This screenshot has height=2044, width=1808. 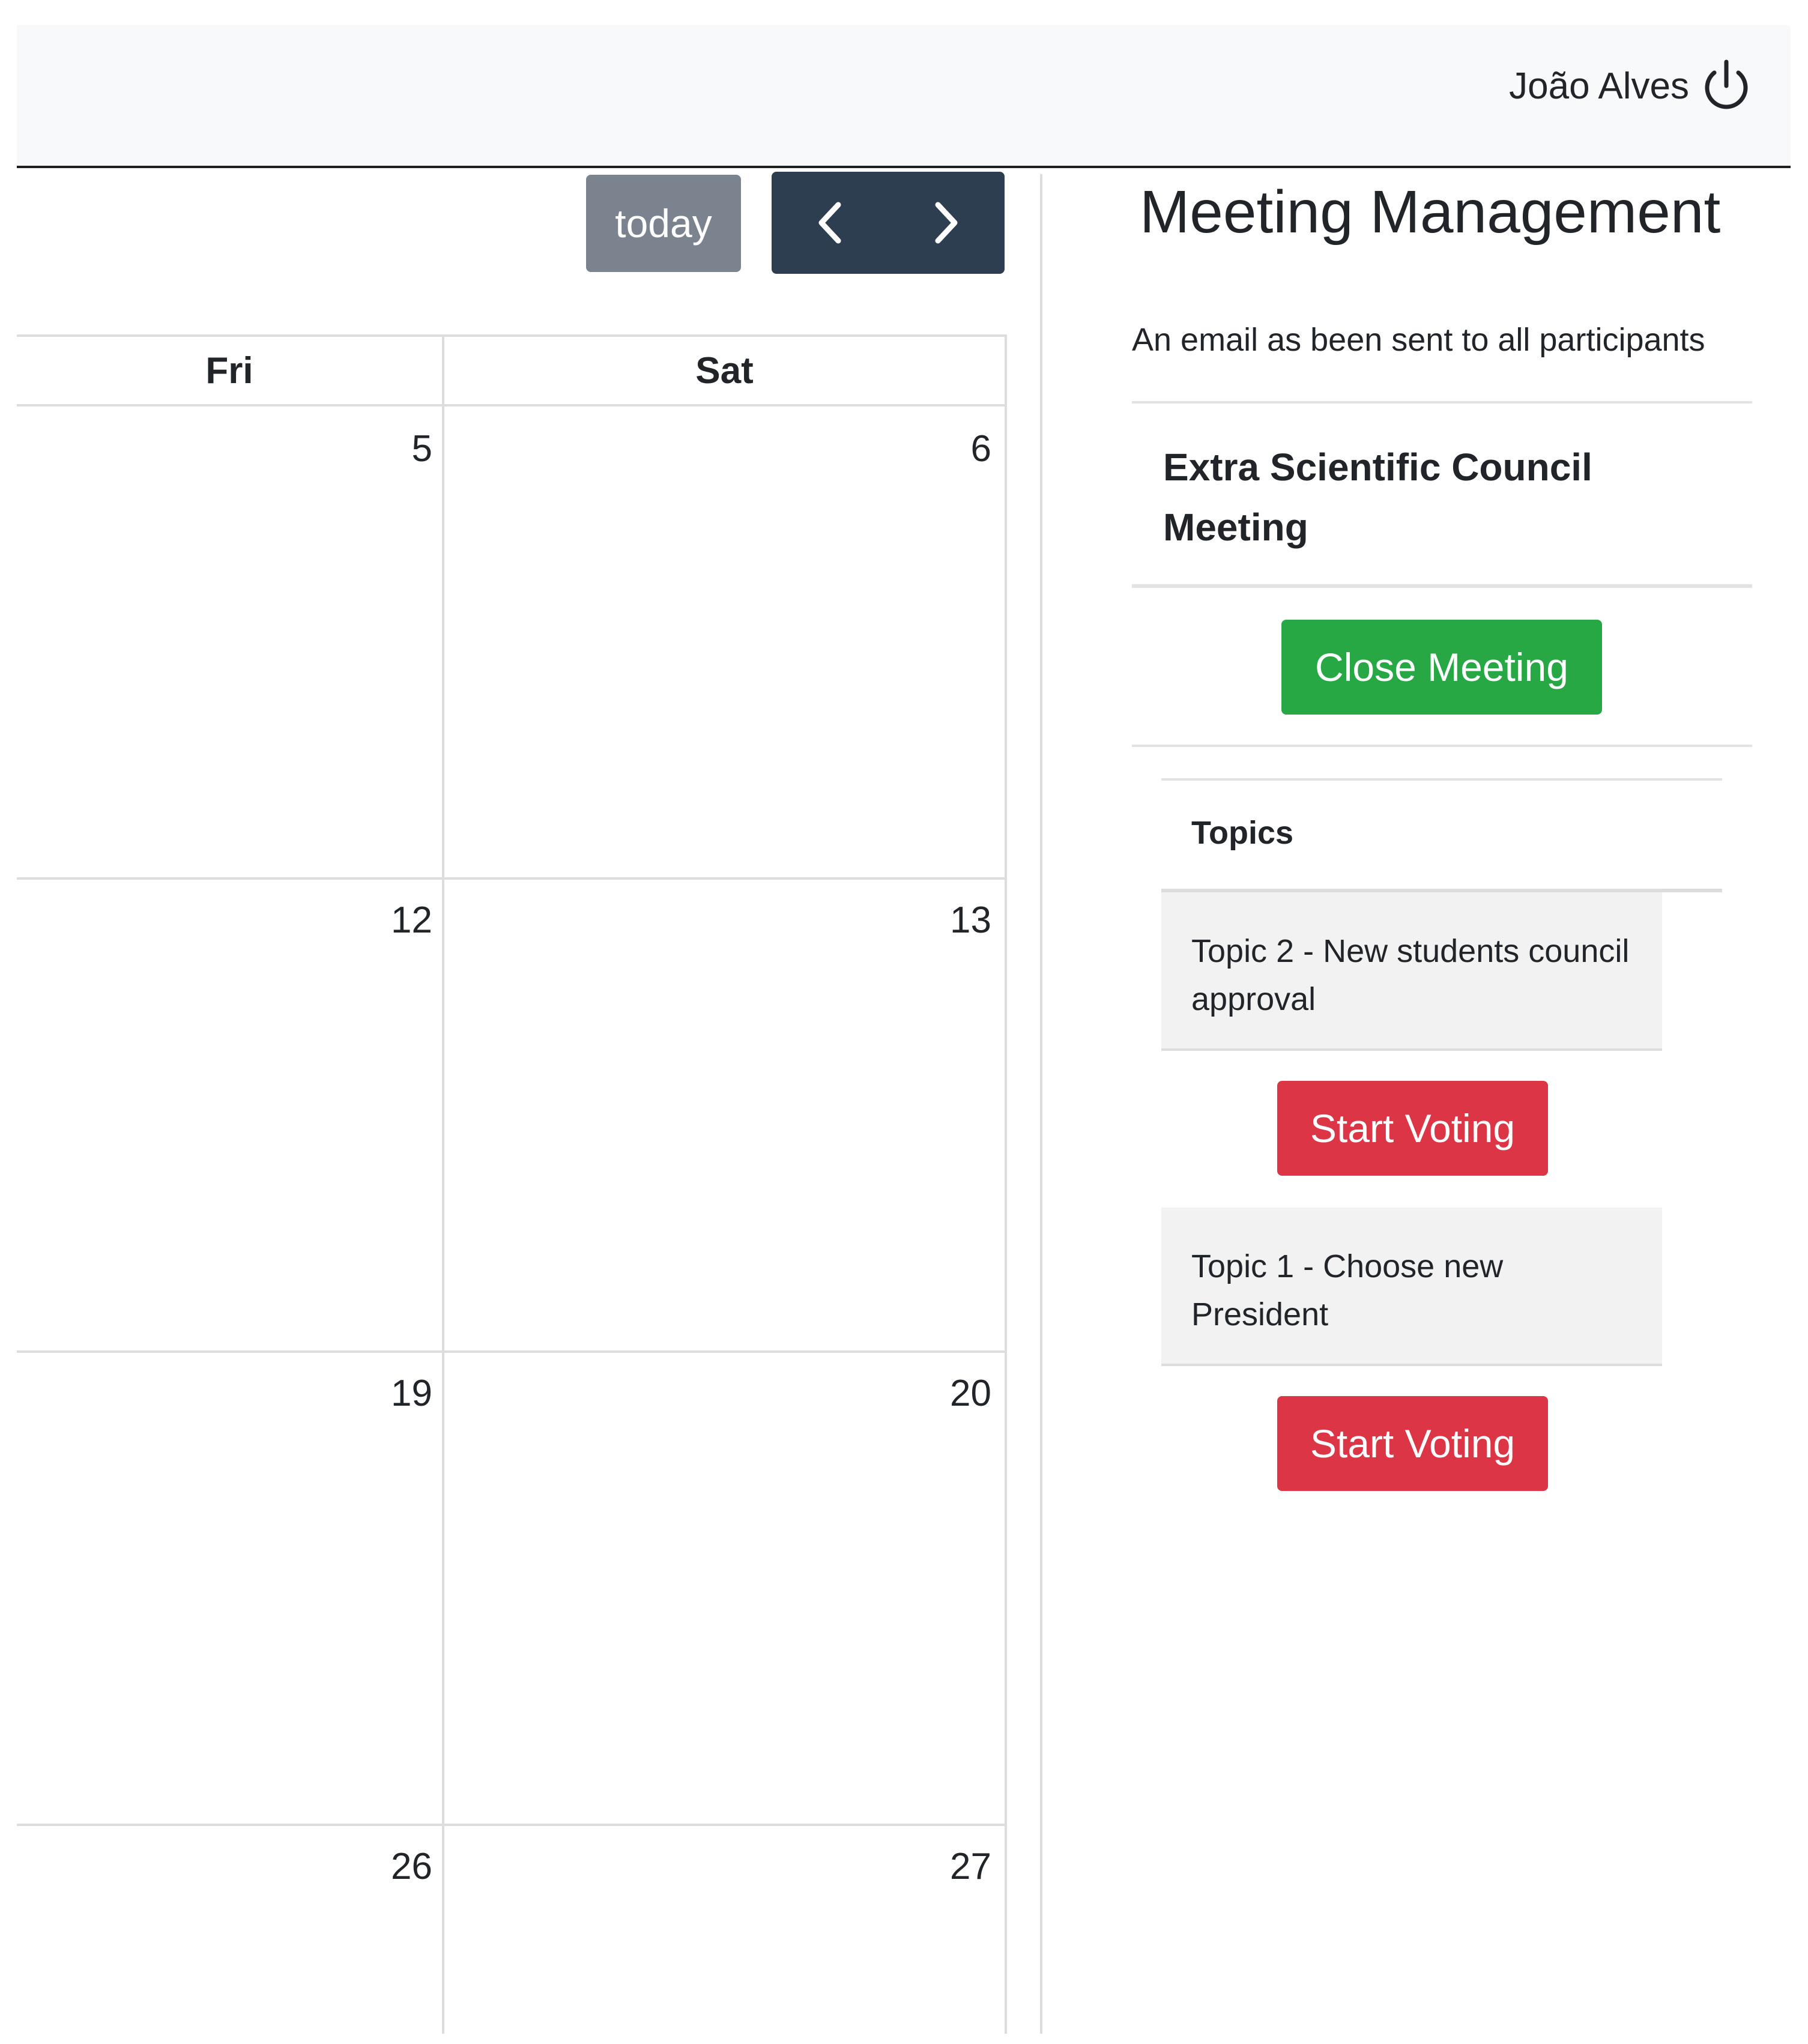 What do you see at coordinates (1242, 833) in the screenshot?
I see `topics-header-label: Topics` at bounding box center [1242, 833].